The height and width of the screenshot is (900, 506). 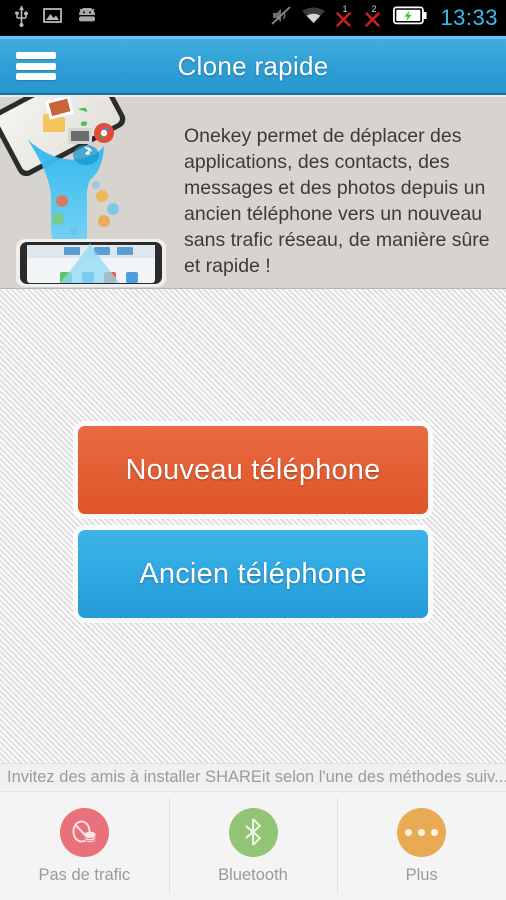 I want to click on status-bar-right-icons: 1 2 13:33, so click(x=384, y=18).